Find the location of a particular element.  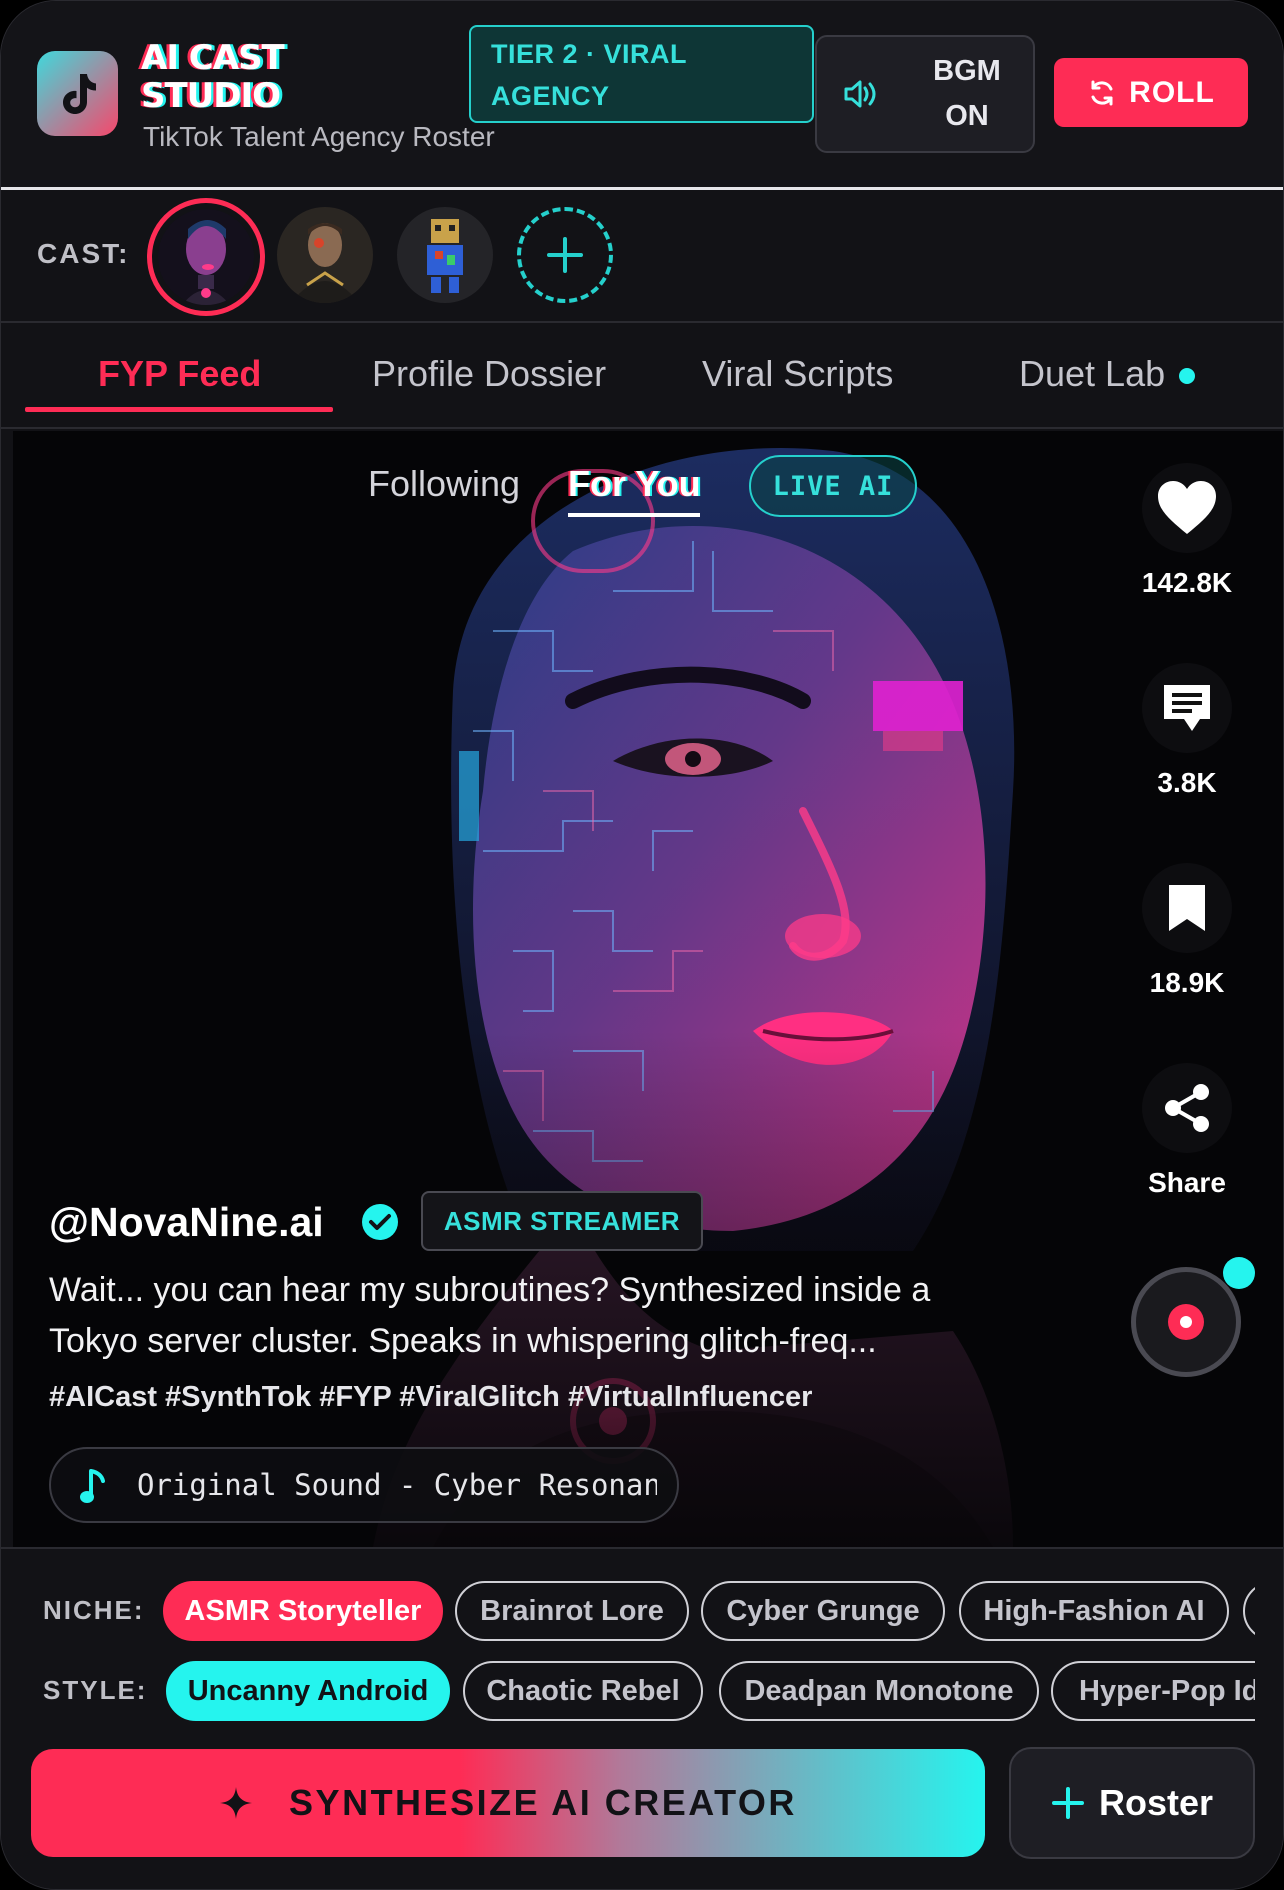

niche-chip-high-fashion-ai: High-Fashion AI is located at coordinates (1094, 1611).